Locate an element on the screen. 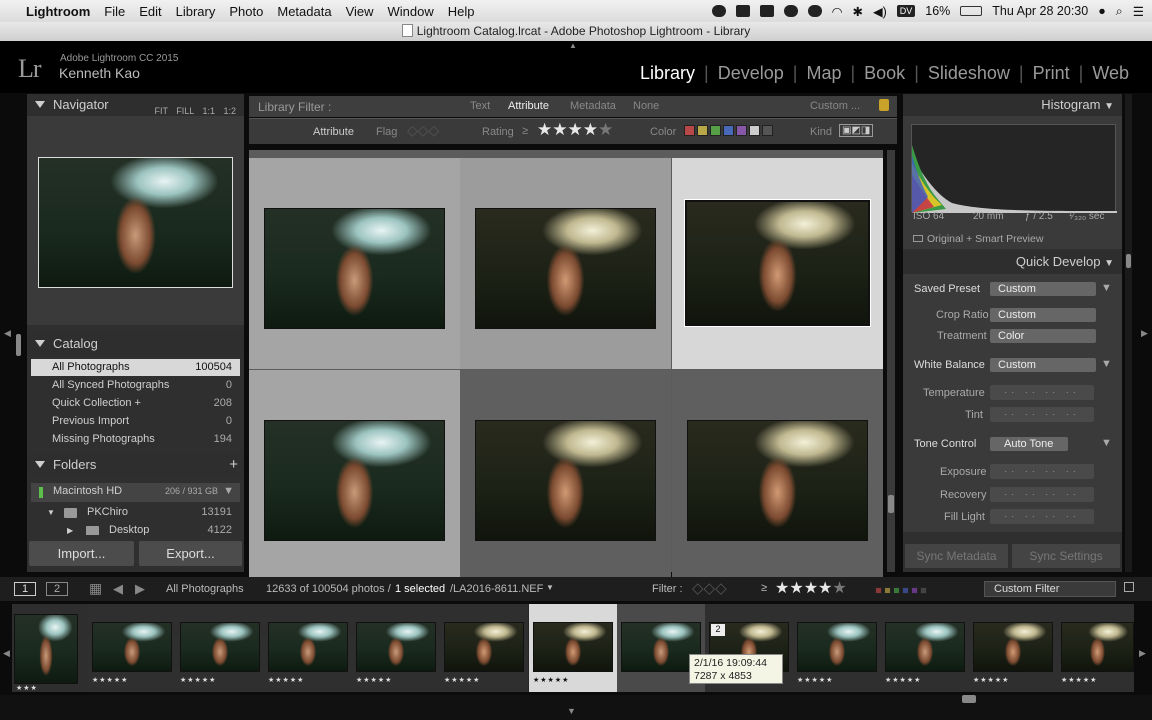 This screenshot has width=1152, height=720. menu-photo: Photo is located at coordinates (246, 11).